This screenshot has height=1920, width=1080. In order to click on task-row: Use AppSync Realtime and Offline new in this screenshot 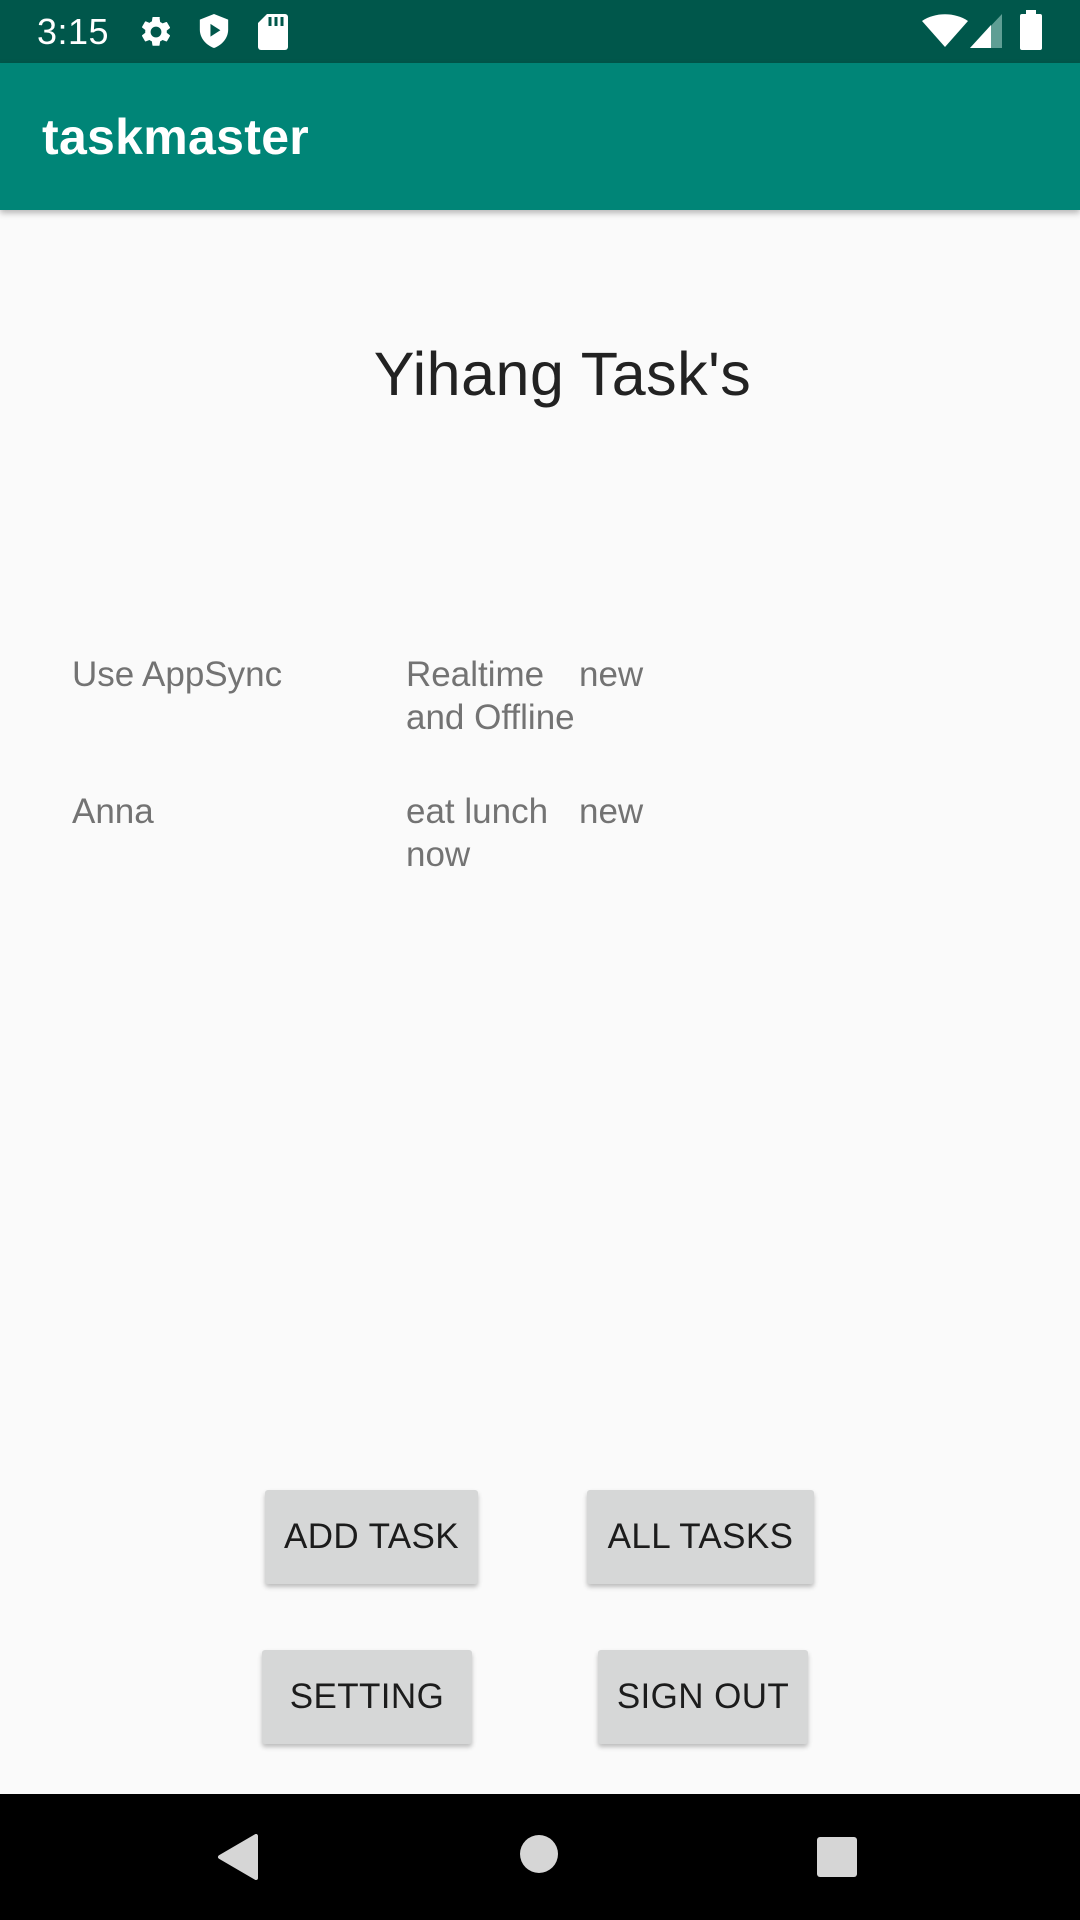, I will do `click(540, 721)`.